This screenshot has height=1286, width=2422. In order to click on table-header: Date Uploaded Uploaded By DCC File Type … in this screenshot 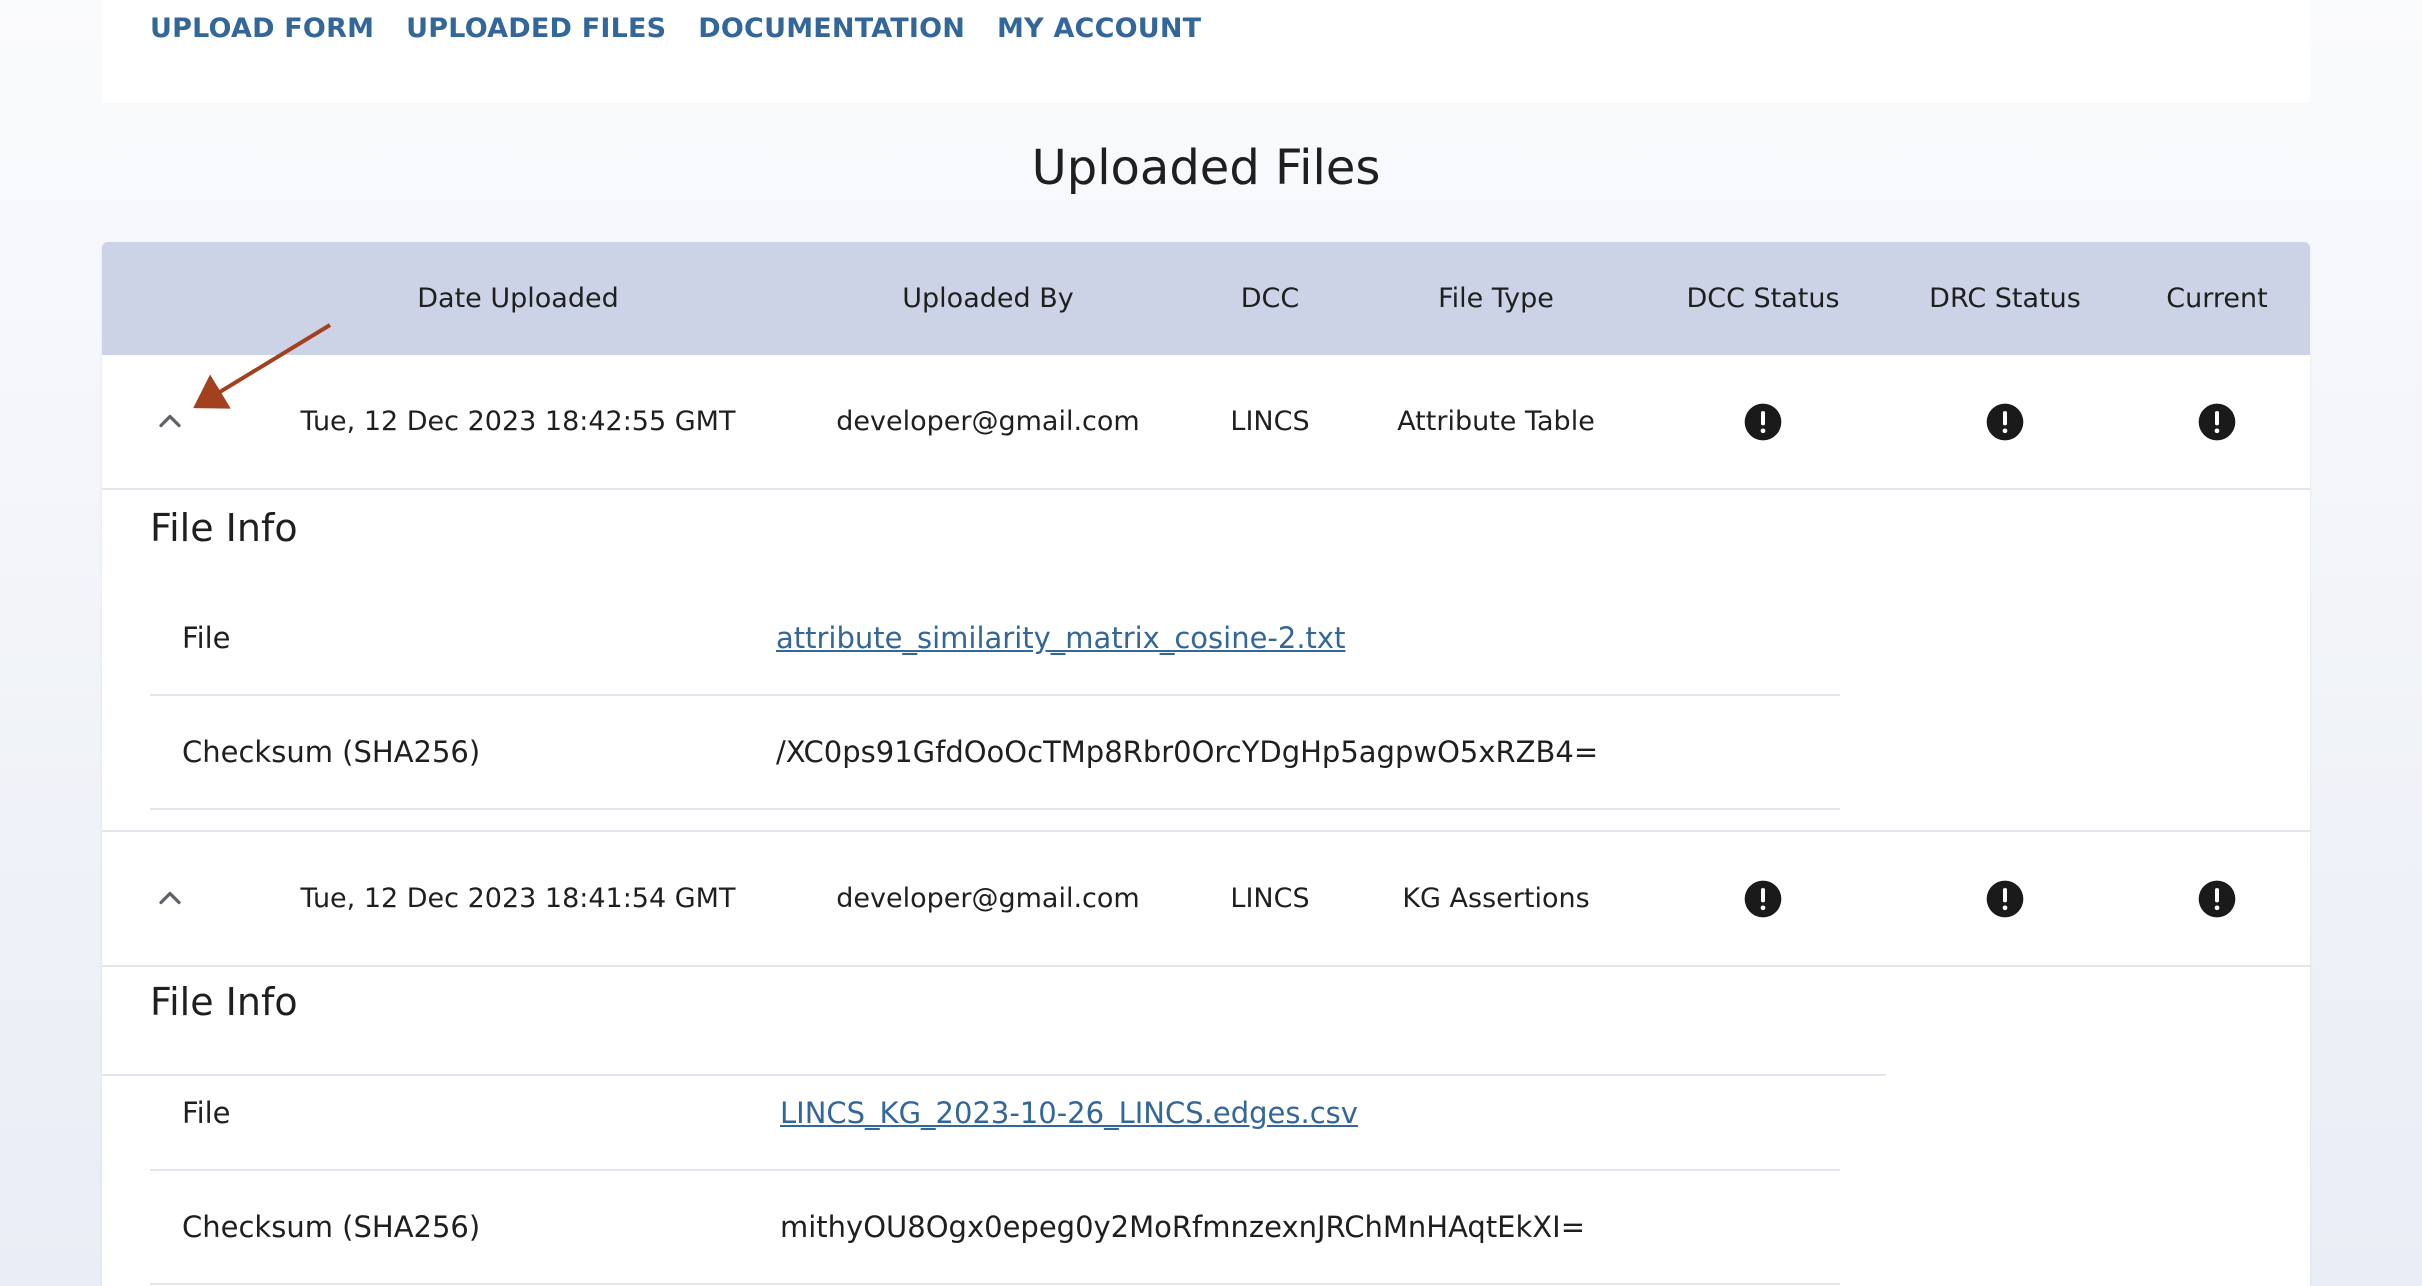, I will do `click(1206, 298)`.